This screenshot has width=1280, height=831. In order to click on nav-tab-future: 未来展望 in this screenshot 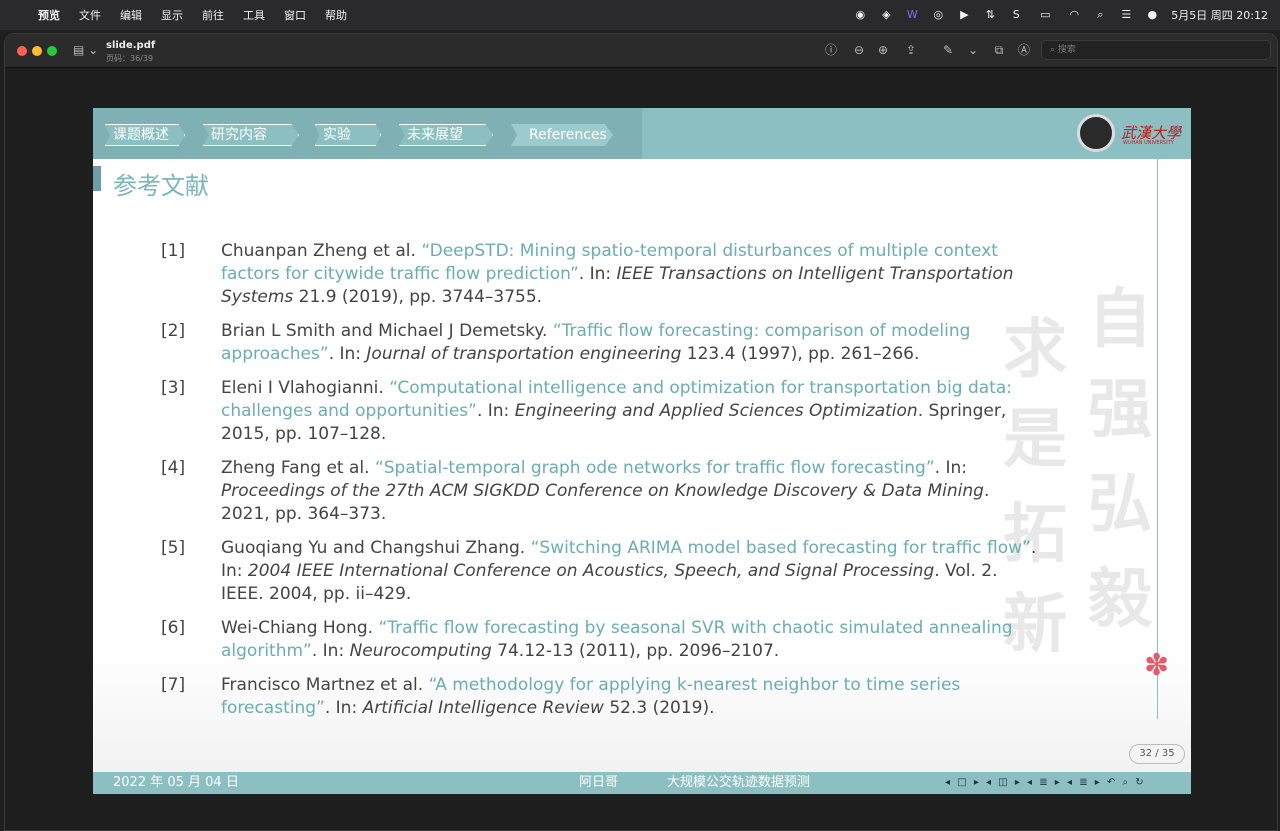, I will do `click(446, 135)`.